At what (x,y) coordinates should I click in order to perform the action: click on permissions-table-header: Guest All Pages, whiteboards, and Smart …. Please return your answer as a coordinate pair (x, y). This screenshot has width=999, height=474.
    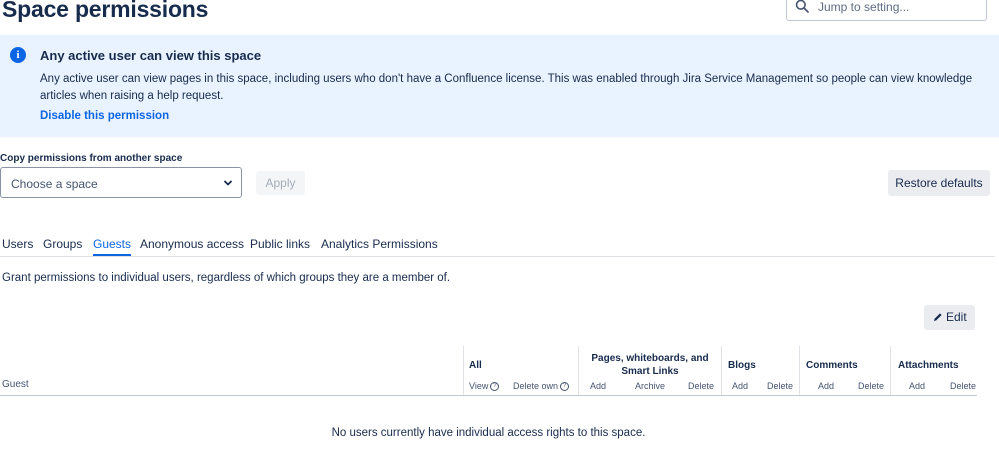
    Looking at the image, I should click on (488, 371).